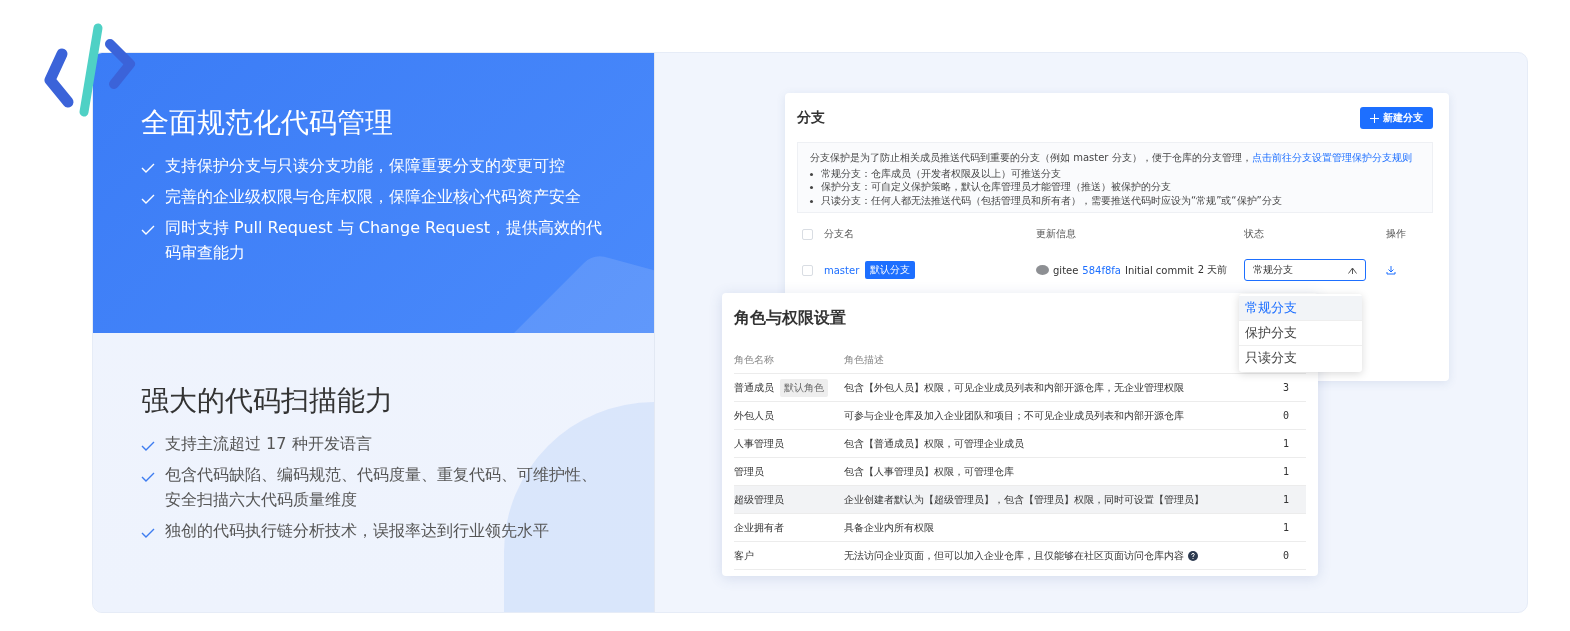  Describe the element at coordinates (890, 270) in the screenshot. I see `default-tag: 默认分支` at that location.